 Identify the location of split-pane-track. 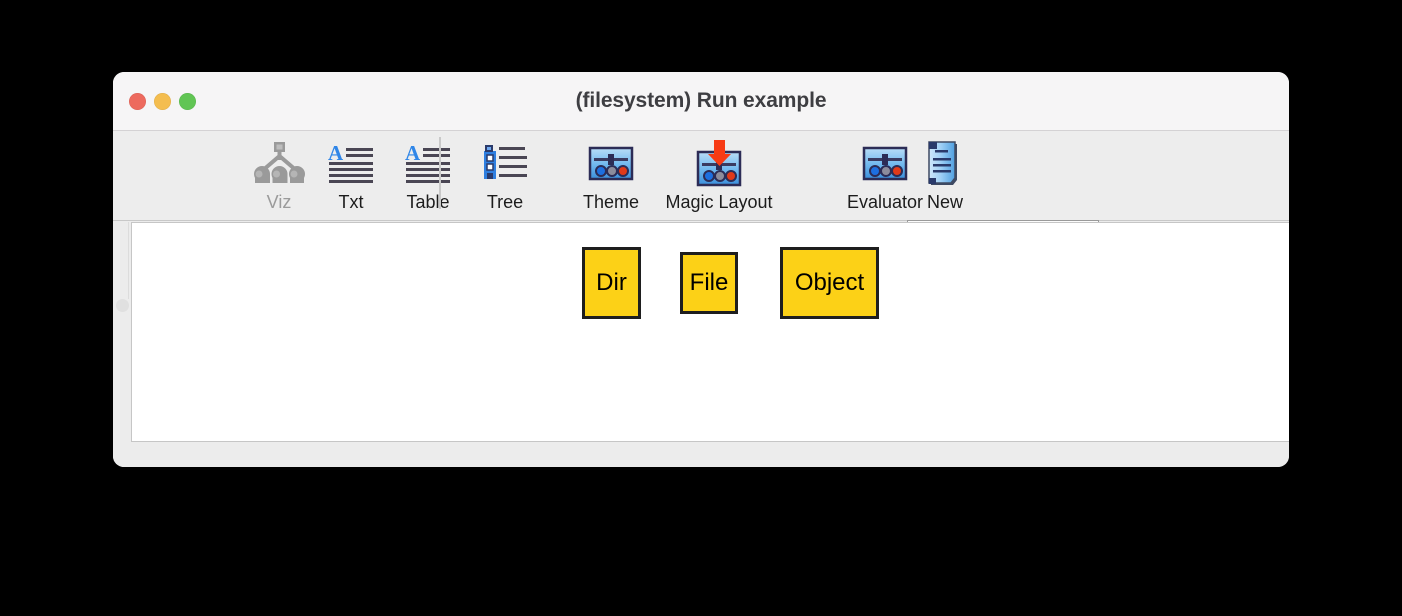
(122, 260).